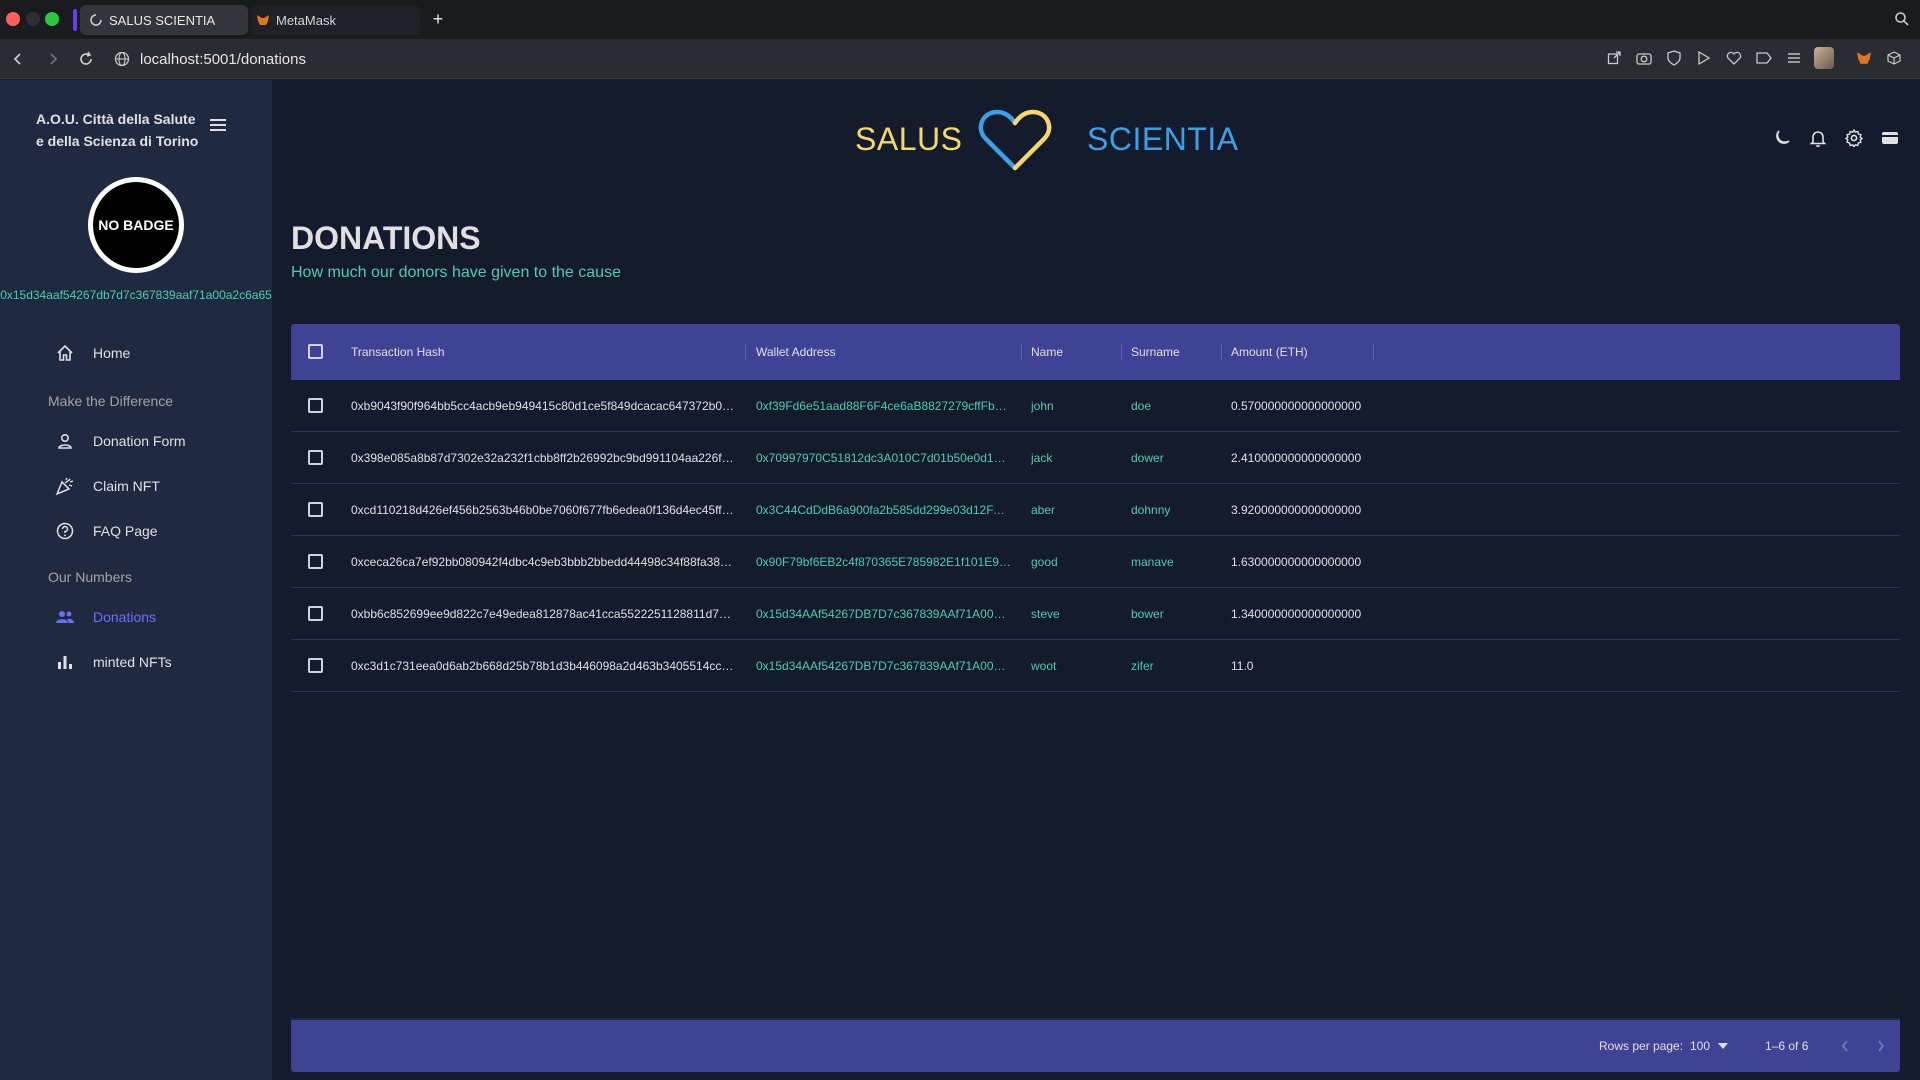 The width and height of the screenshot is (1920, 1080). I want to click on search-tabs-icon, so click(1902, 19).